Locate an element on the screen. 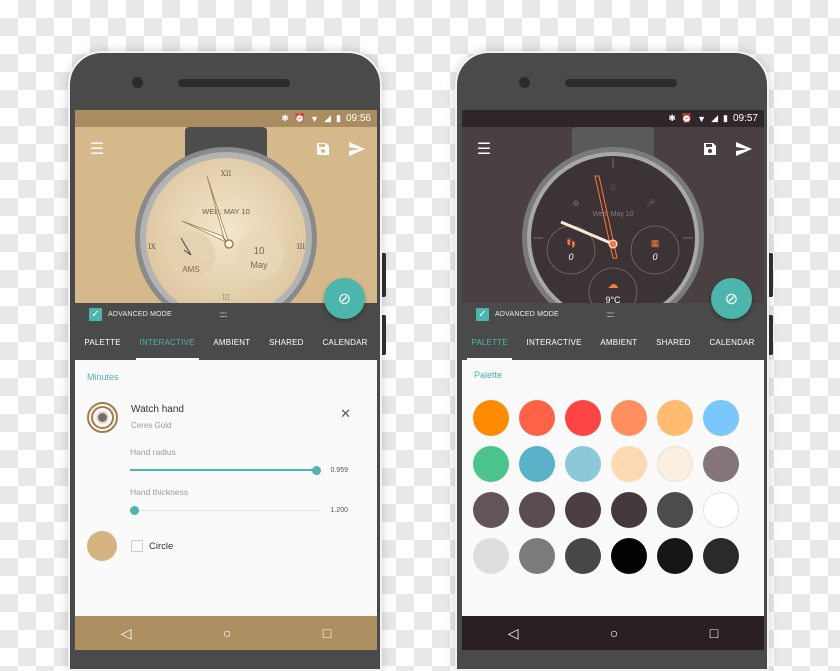 Image resolution: width=840 pixels, height=671 pixels. palette-grid is located at coordinates (612, 487).